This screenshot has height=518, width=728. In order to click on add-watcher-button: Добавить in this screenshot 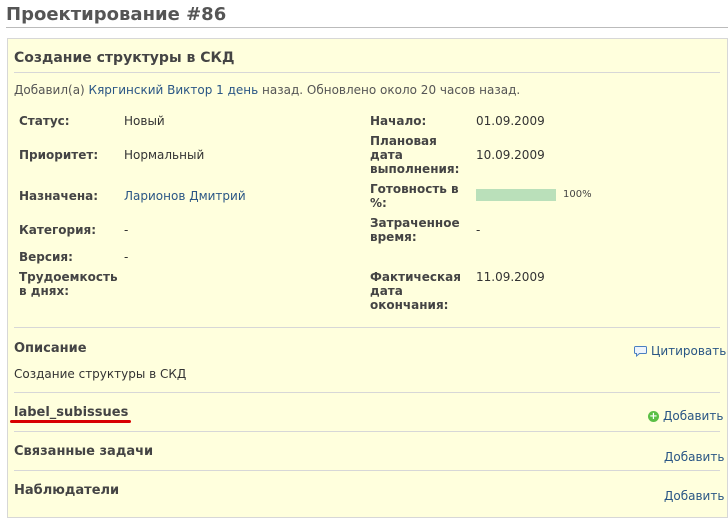, I will do `click(694, 496)`.